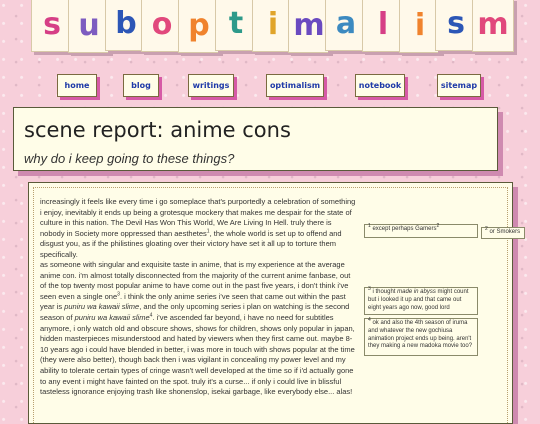 This screenshot has width=540, height=424. I want to click on nav-home-button: home, so click(77, 85).